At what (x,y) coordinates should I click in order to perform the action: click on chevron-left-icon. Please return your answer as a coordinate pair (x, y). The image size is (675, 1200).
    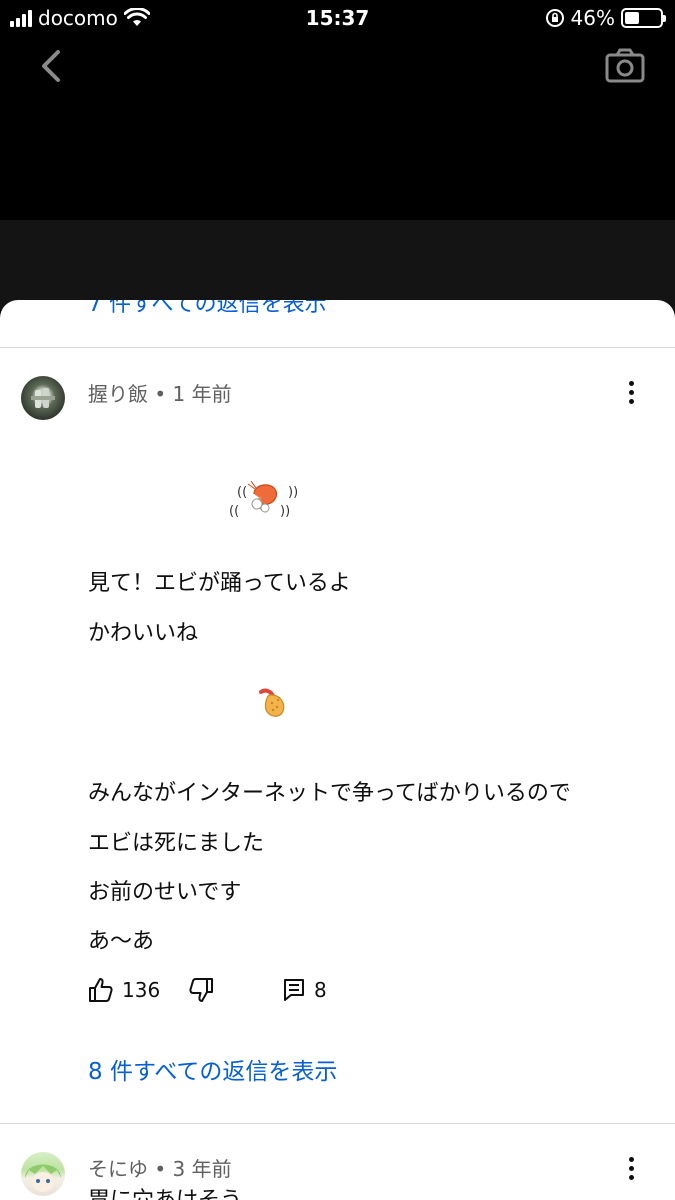
    Looking at the image, I should click on (51, 66).